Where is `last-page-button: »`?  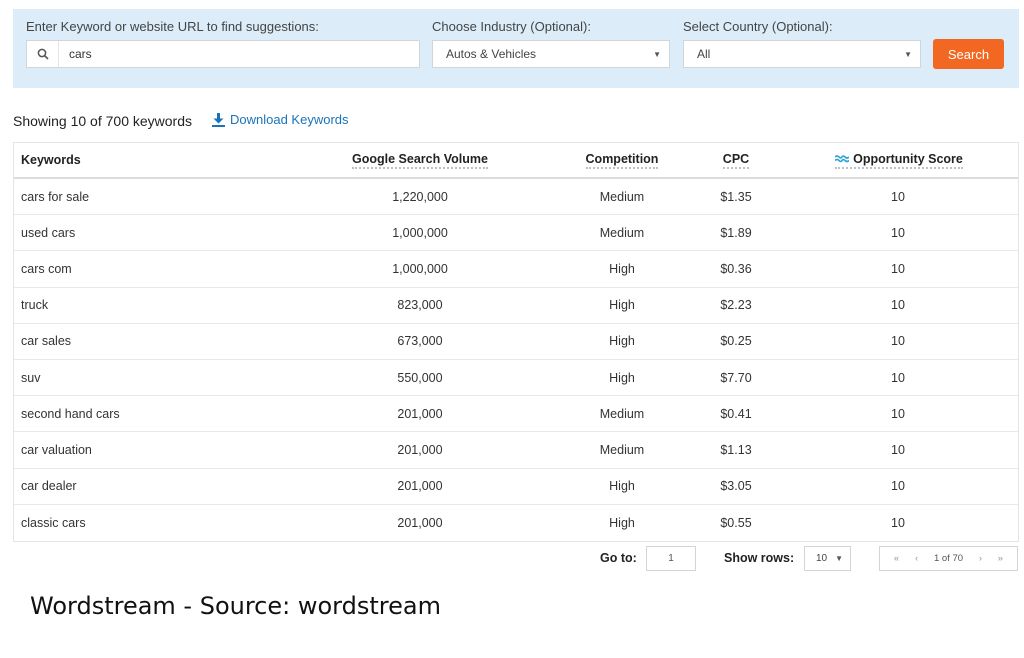
last-page-button: » is located at coordinates (1000, 558).